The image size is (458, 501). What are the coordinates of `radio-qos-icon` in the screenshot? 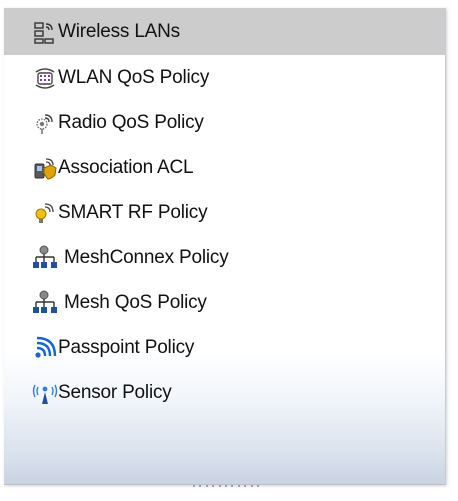 It's located at (45, 123).